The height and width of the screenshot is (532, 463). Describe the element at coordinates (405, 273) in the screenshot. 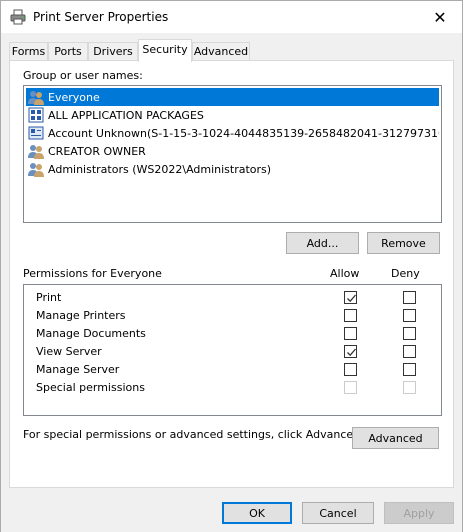

I see `deny-column-header: Deny` at that location.